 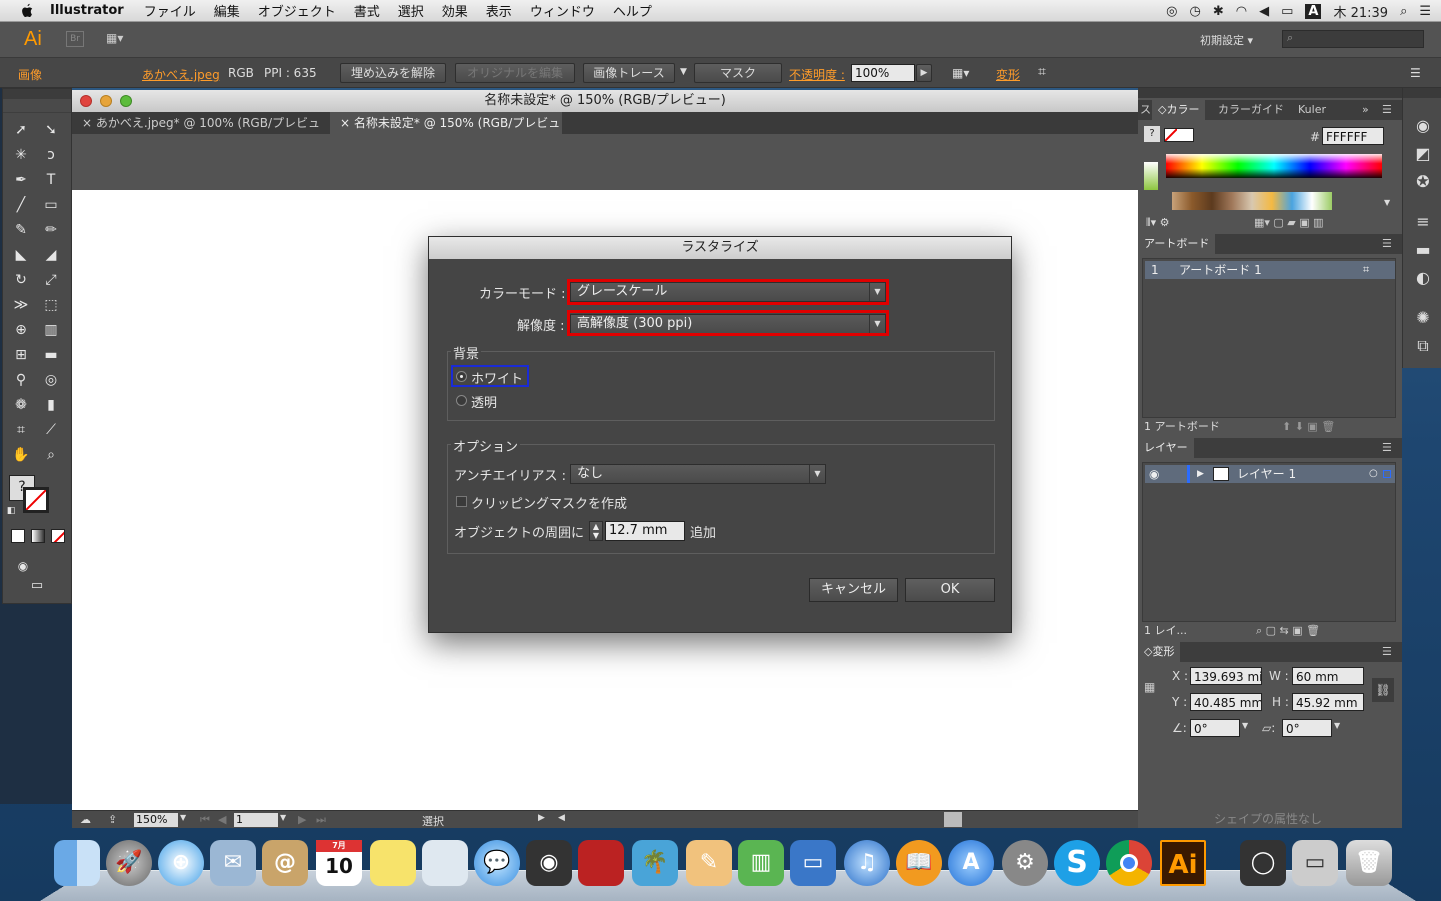 What do you see at coordinates (1423, 250) in the screenshot?
I see `gradient-panel-icon: ▬` at bounding box center [1423, 250].